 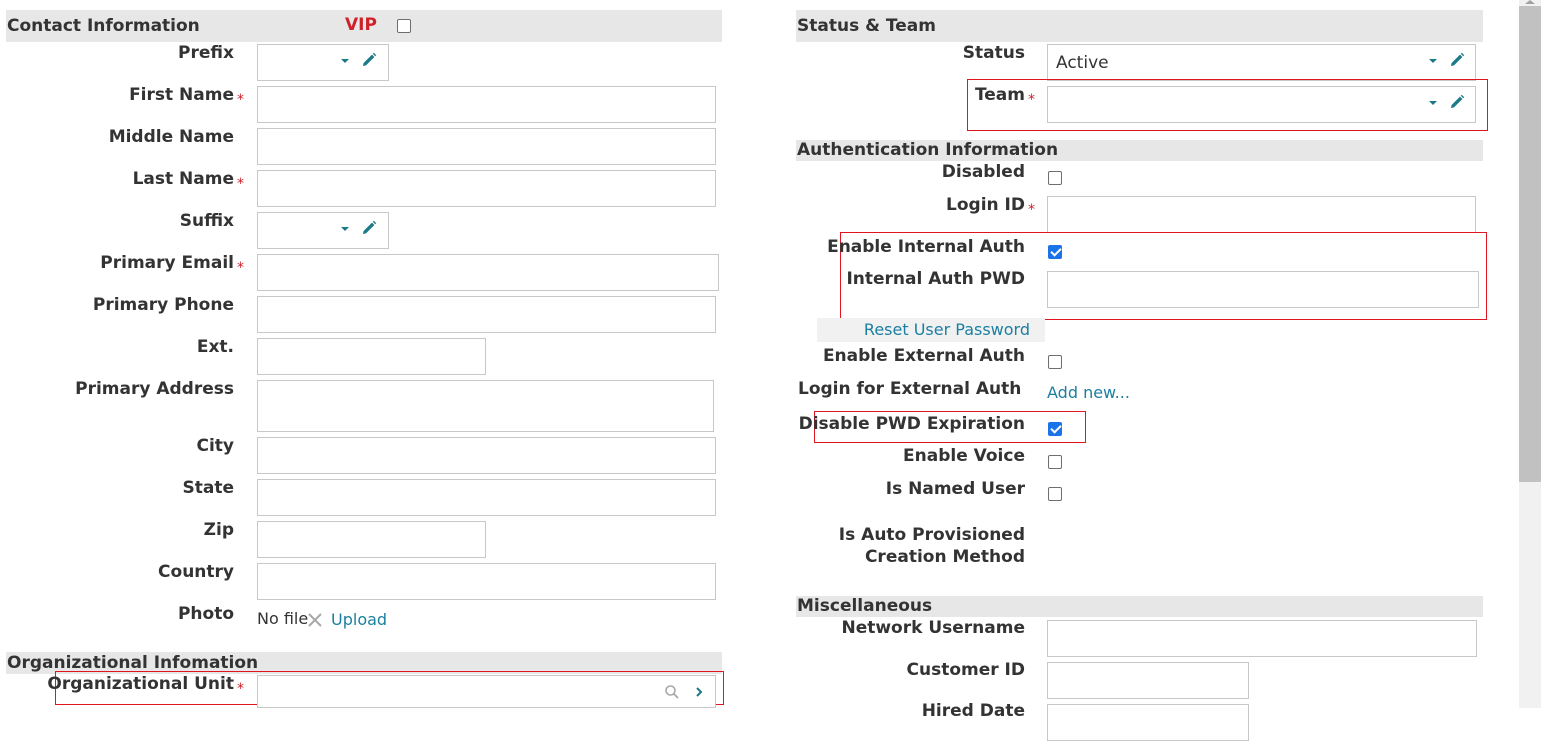 I want to click on vip-checkbox, so click(x=404, y=26).